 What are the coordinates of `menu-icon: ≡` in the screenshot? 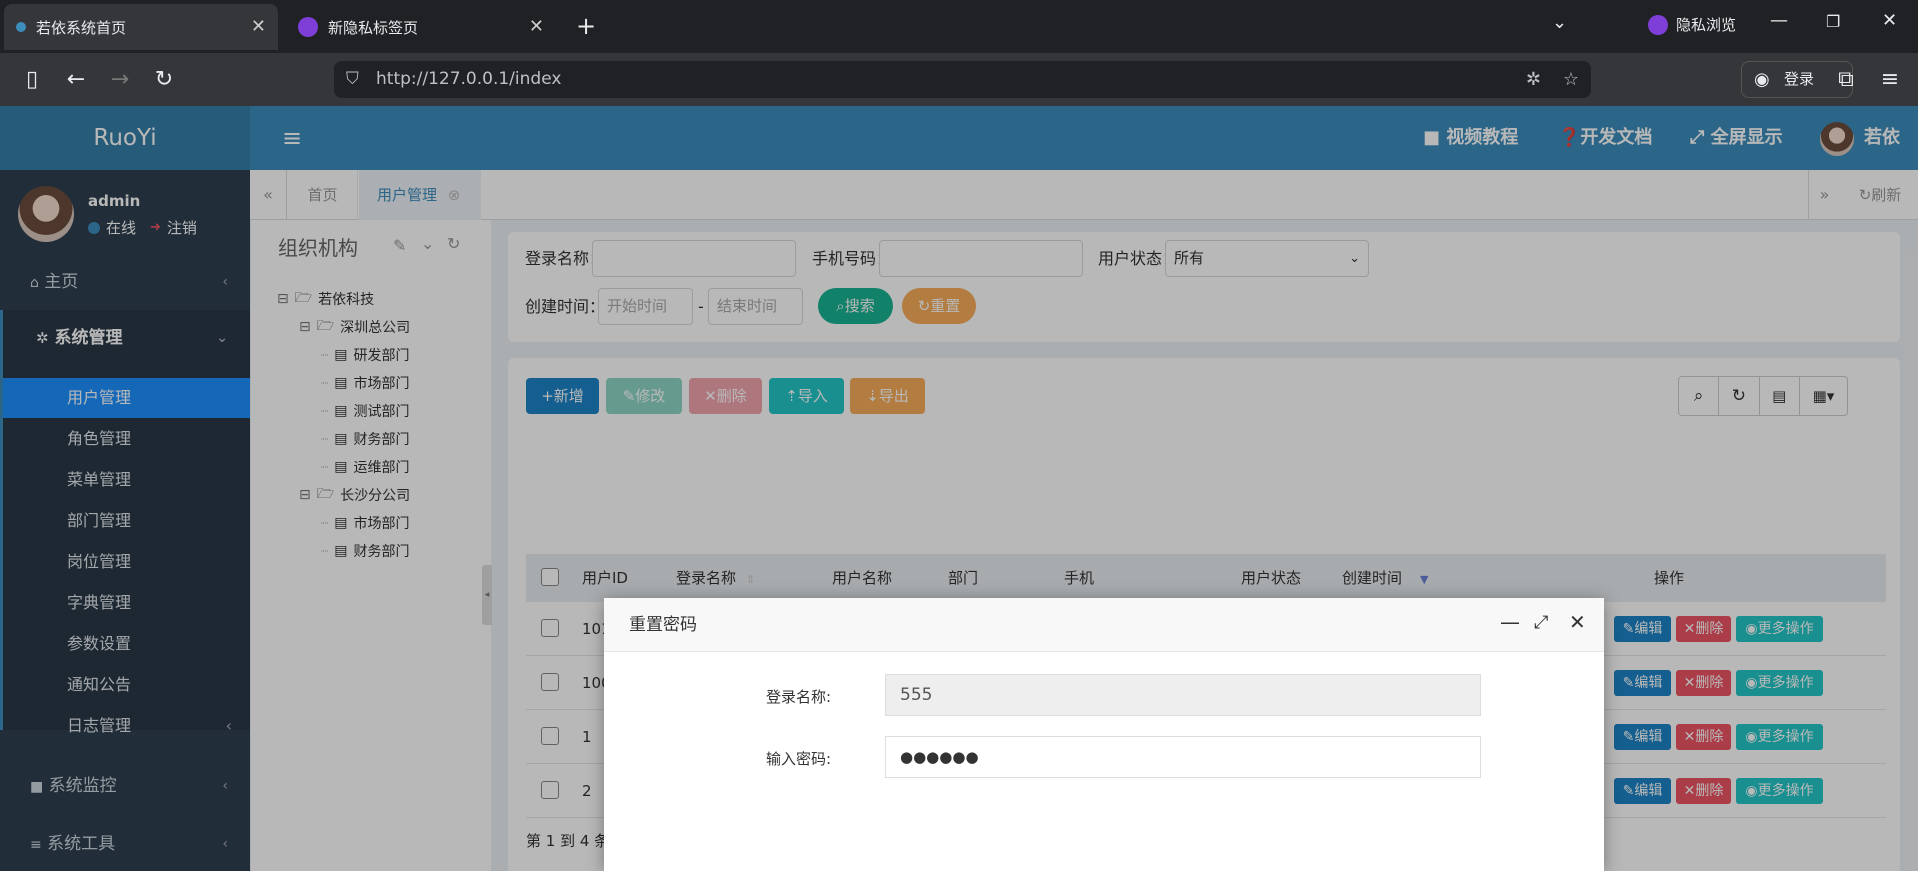 It's located at (1890, 80).